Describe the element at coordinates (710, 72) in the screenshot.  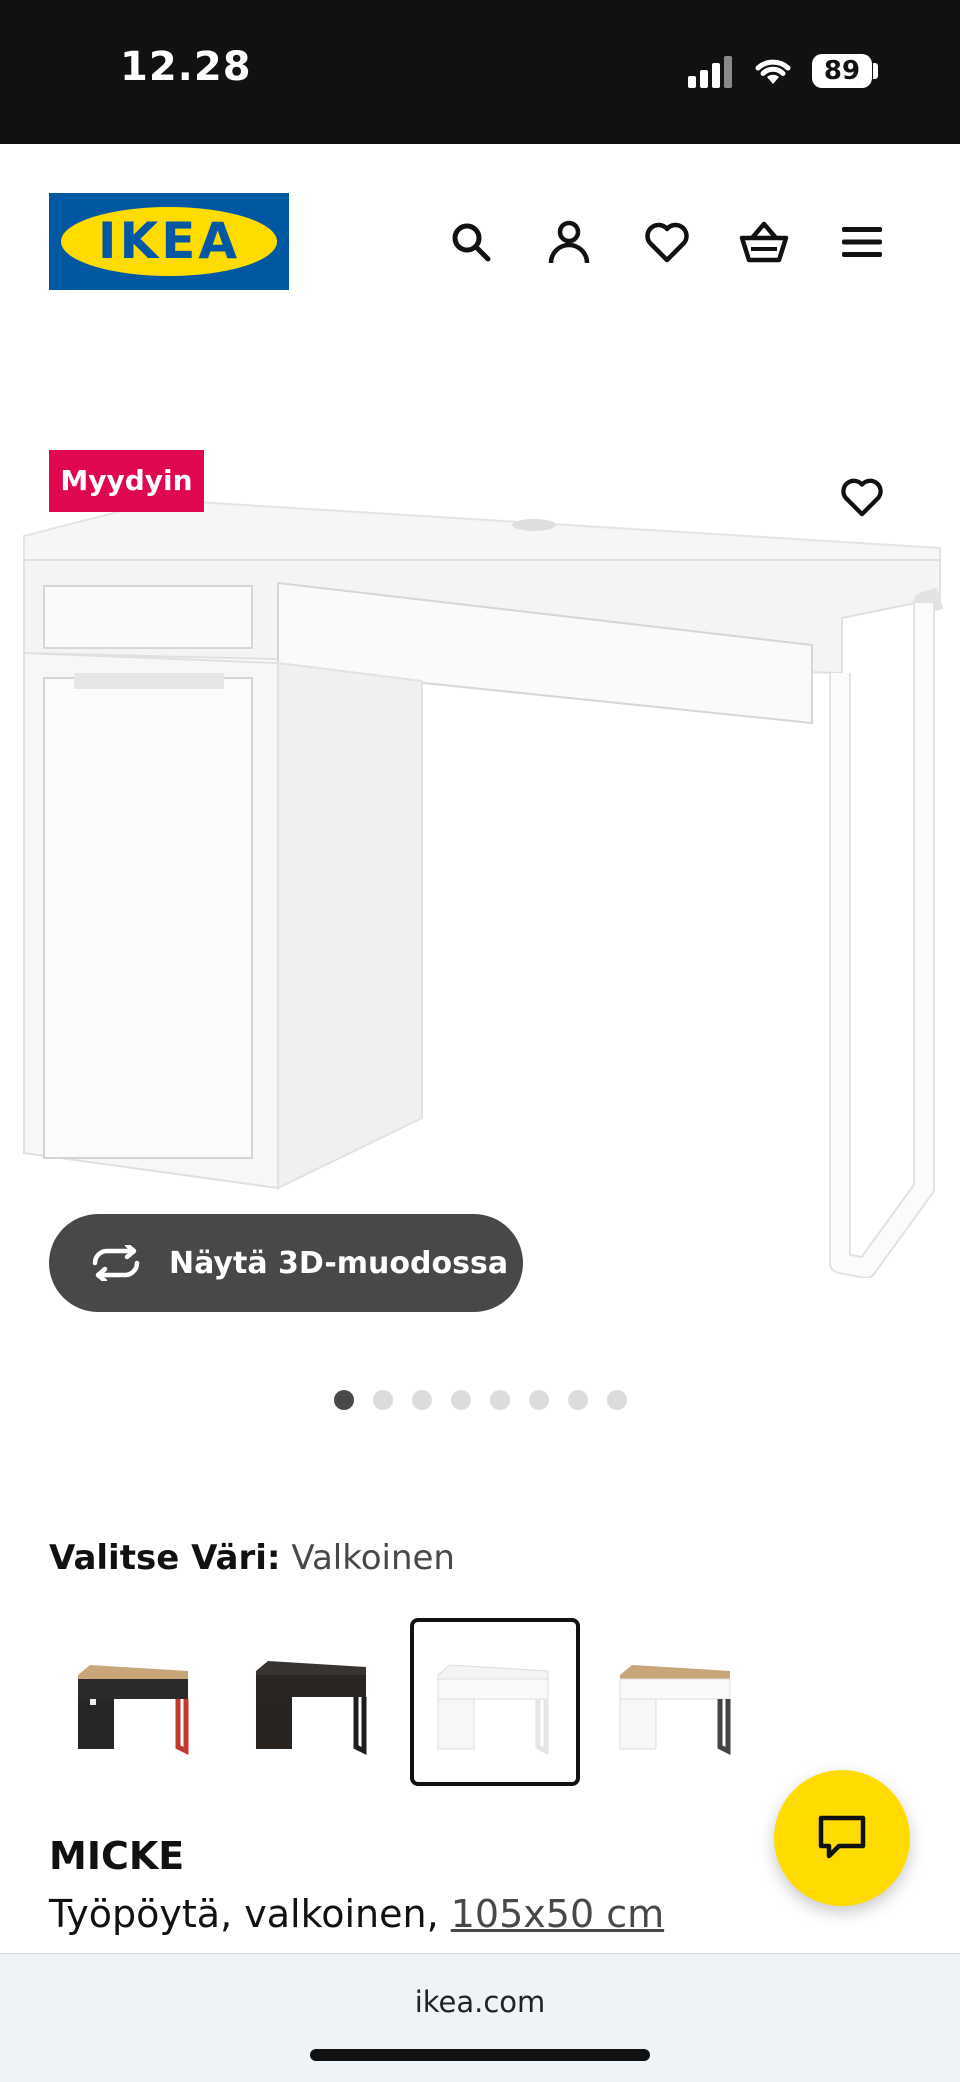
I see `signal-icon` at that location.